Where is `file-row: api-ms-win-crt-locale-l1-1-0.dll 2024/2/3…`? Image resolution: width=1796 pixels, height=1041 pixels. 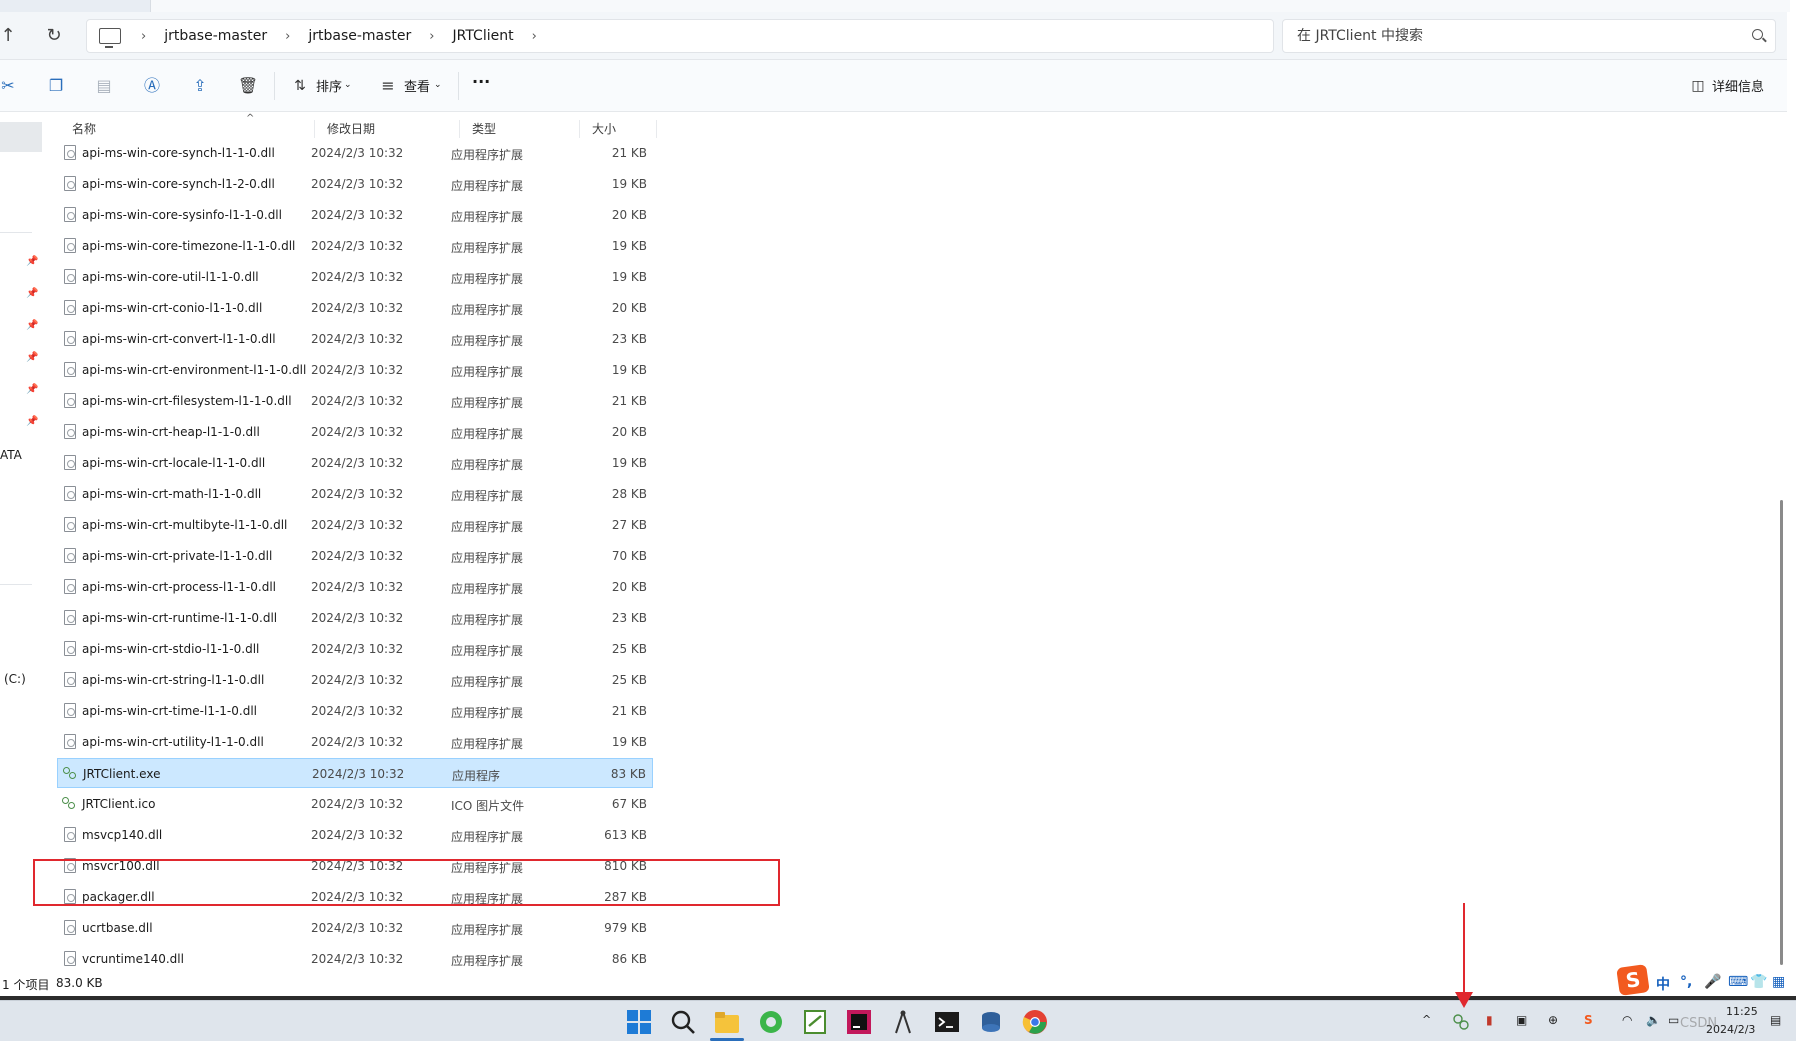 file-row: api-ms-win-crt-locale-l1-1-0.dll 2024/2/3… is located at coordinates (355, 463).